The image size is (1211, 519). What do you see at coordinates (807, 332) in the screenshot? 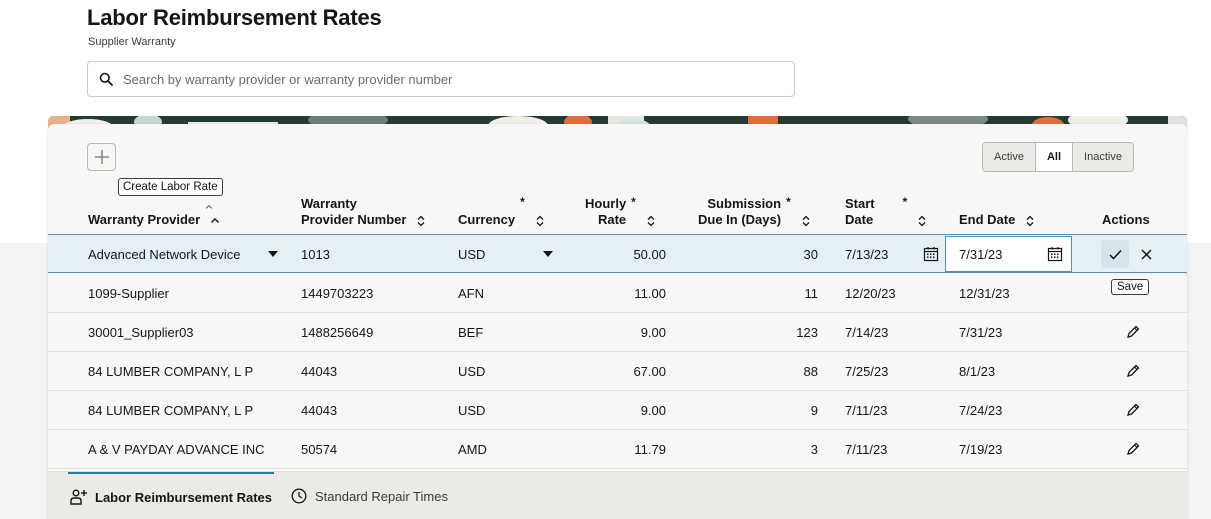
I see `submission-due-cell: 123` at bounding box center [807, 332].